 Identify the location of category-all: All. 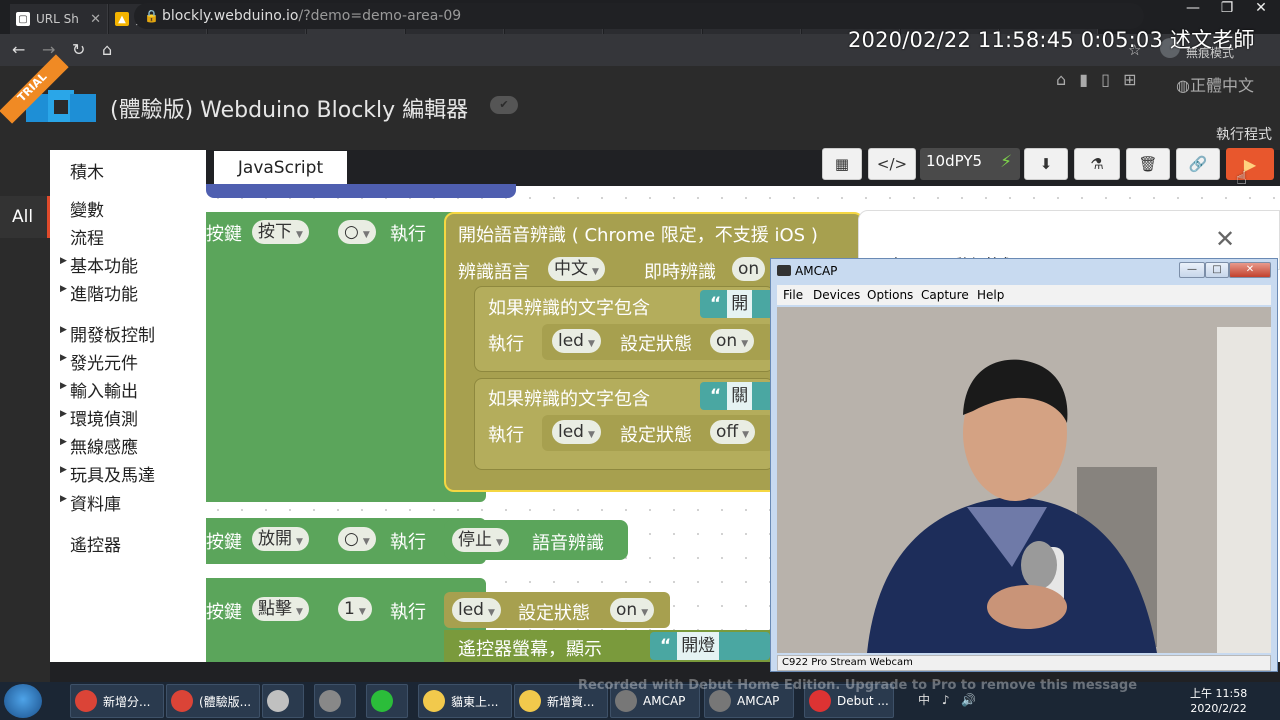
(25, 217).